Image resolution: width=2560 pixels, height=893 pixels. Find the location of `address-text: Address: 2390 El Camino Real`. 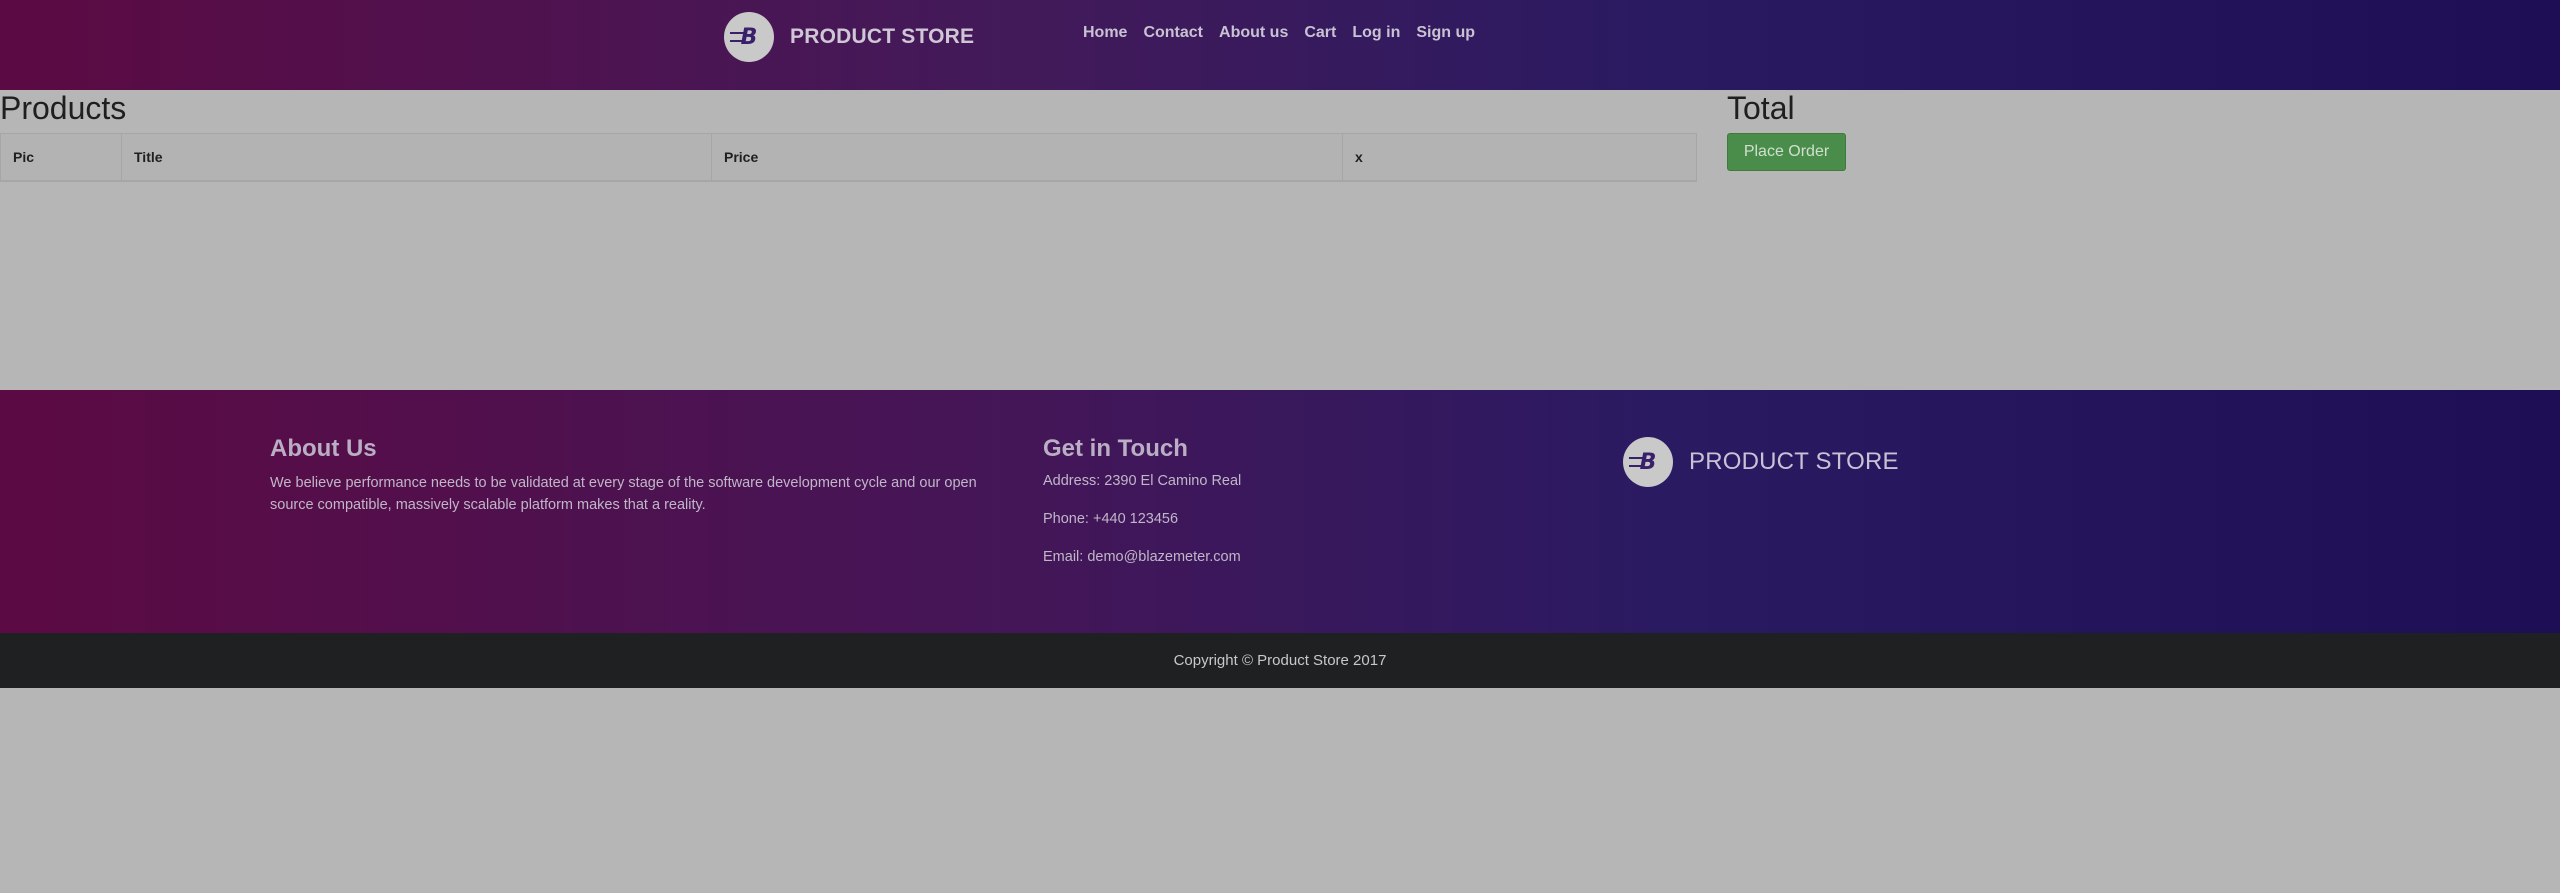

address-text: Address: 2390 El Camino Real is located at coordinates (1142, 481).